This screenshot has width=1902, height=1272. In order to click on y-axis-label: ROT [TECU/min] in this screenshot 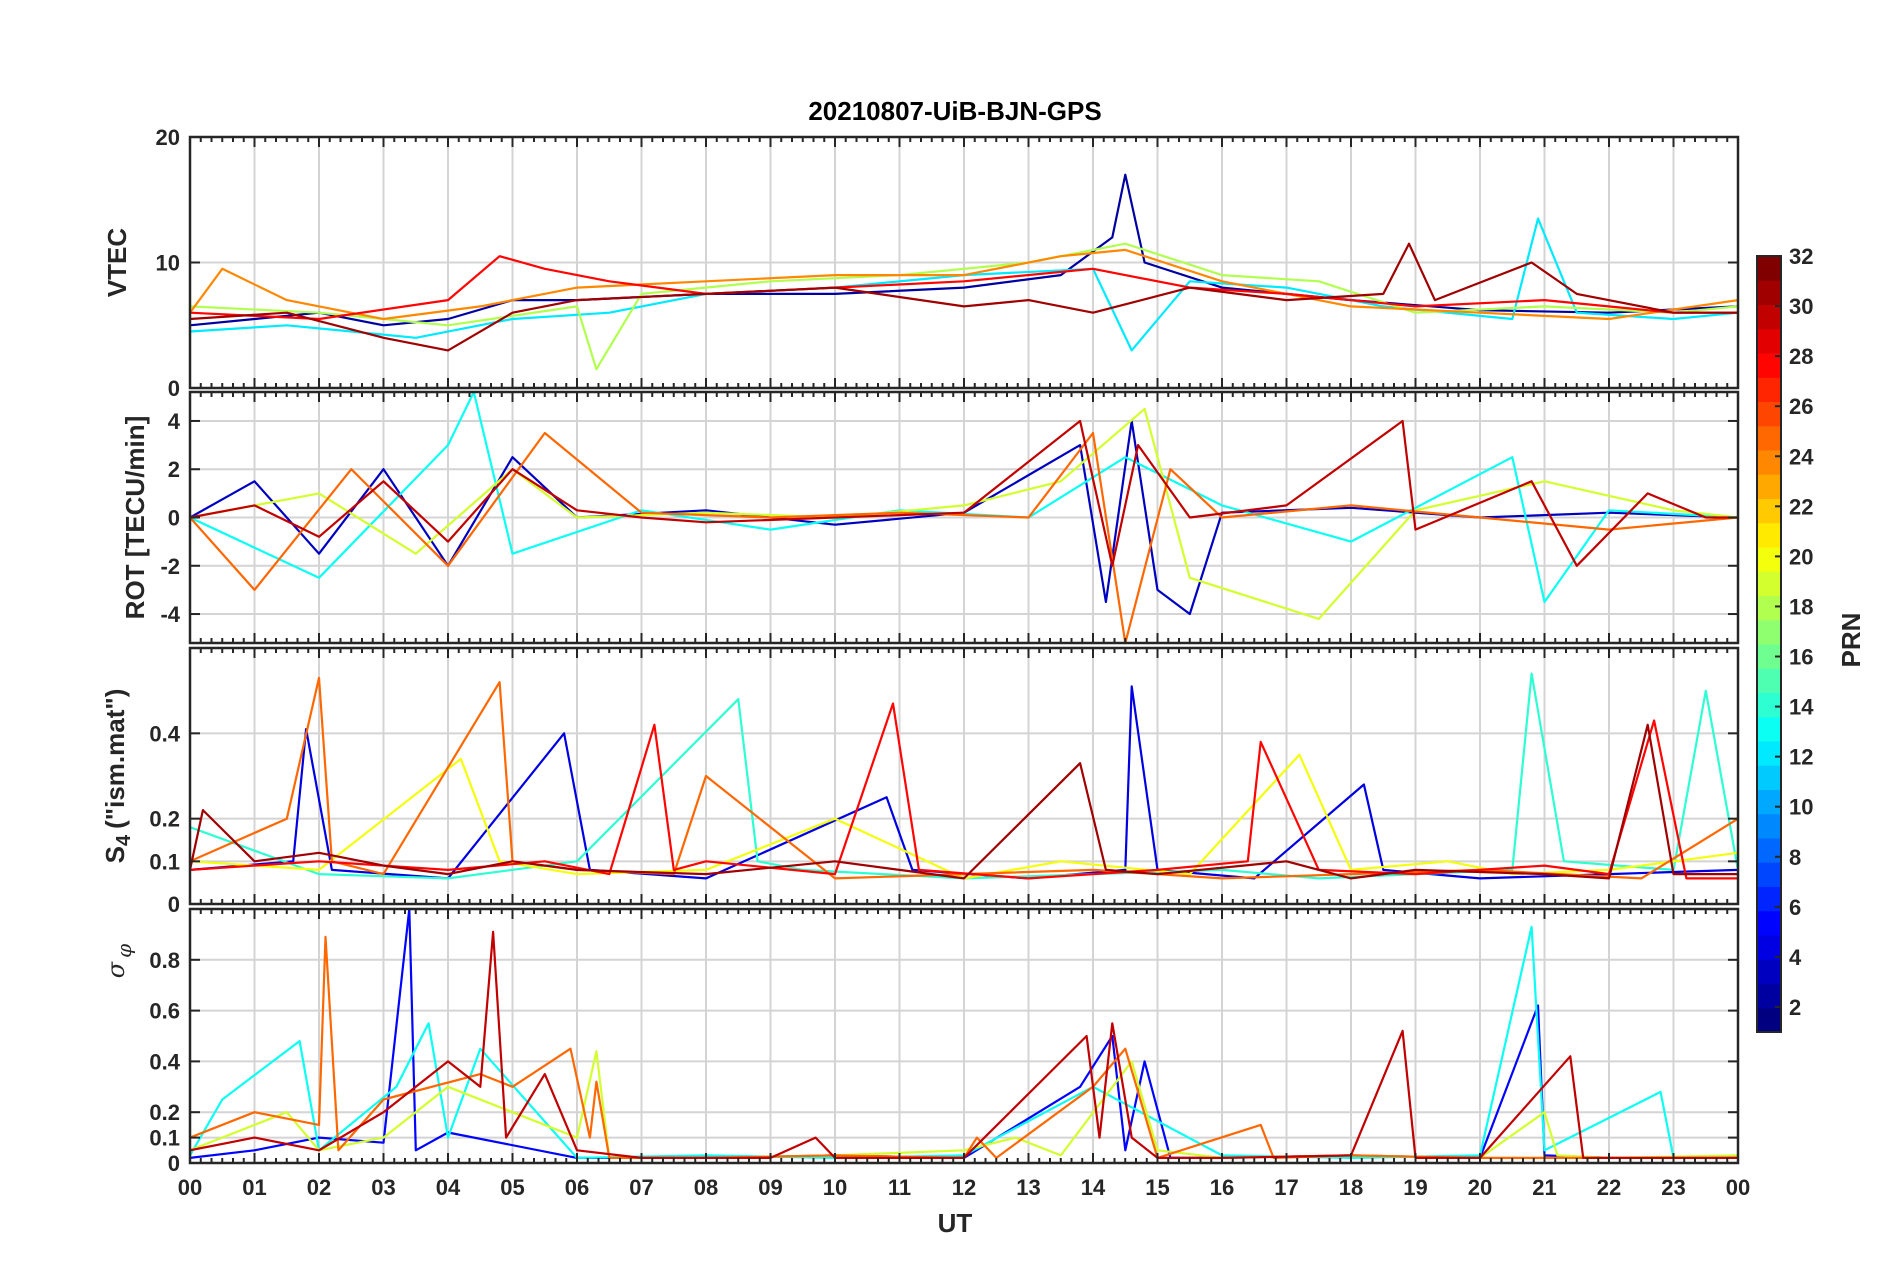, I will do `click(135, 518)`.